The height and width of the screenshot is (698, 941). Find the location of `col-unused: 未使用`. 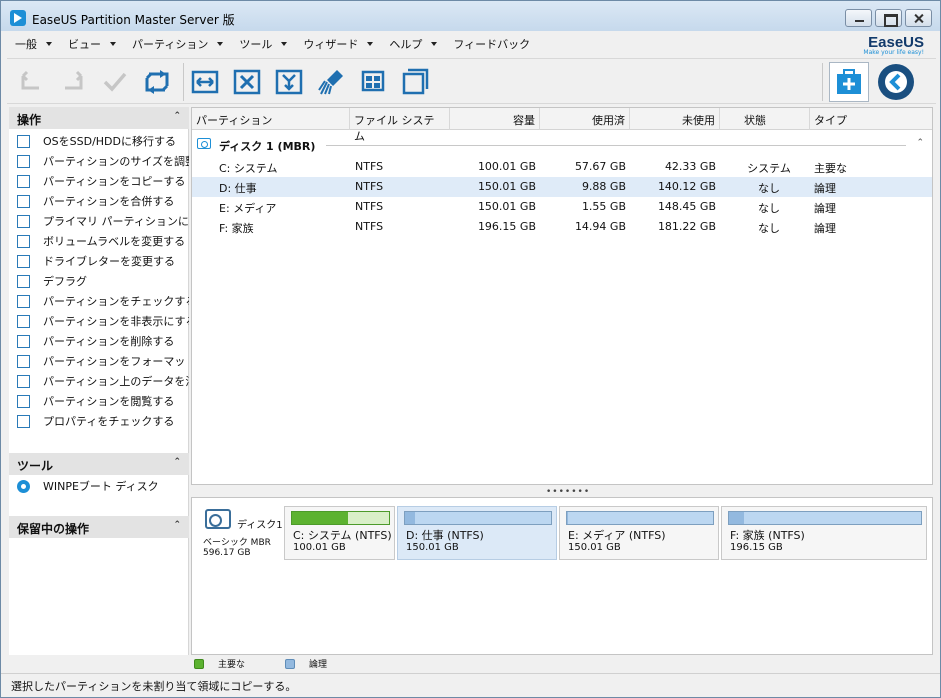

col-unused: 未使用 is located at coordinates (675, 119).